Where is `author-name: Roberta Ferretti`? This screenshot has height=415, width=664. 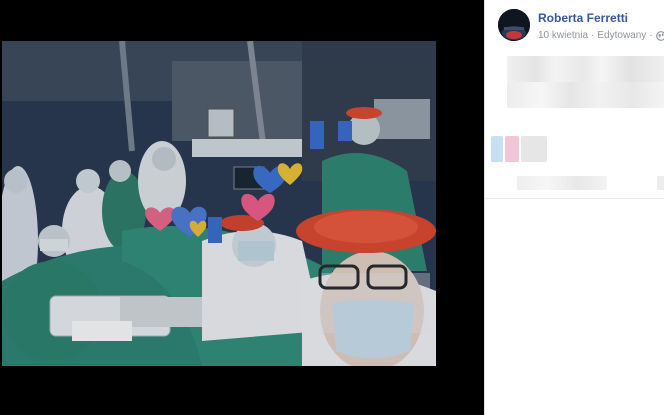
author-name: Roberta Ferretti is located at coordinates (583, 18).